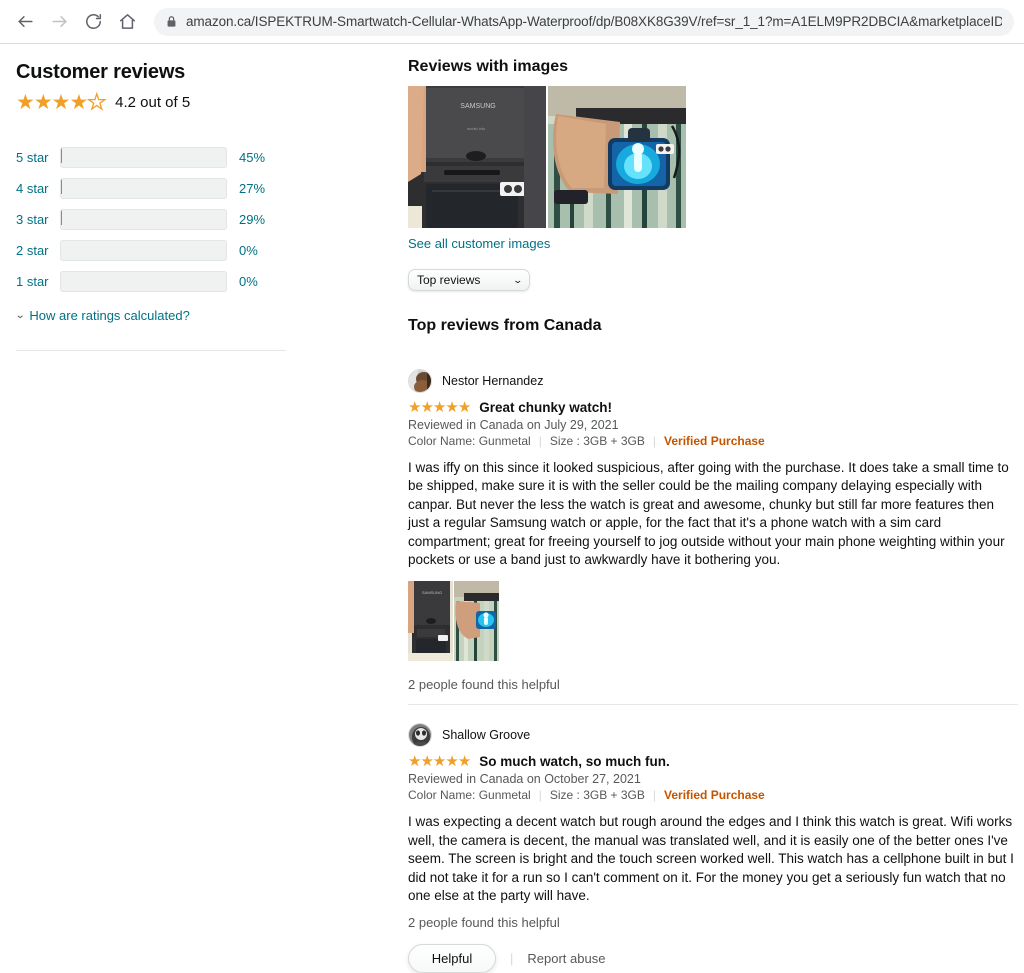  Describe the element at coordinates (252, 219) in the screenshot. I see `histogram-percent: 29%` at that location.